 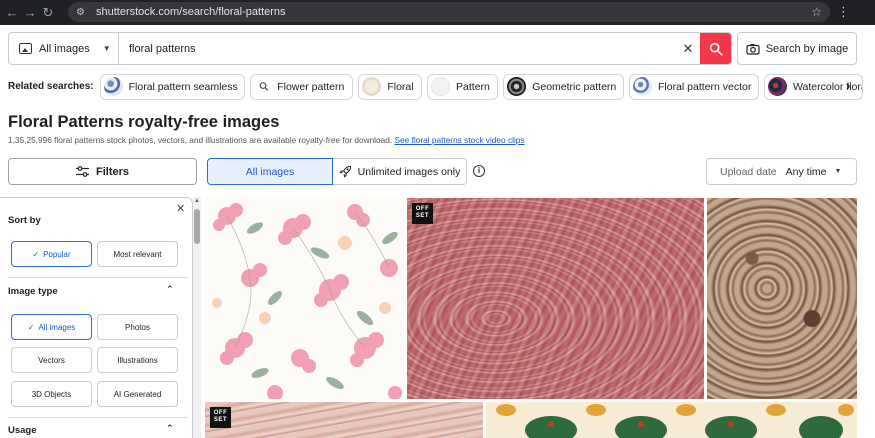 I want to click on back-arrow-icon: ←, so click(x=12, y=12).